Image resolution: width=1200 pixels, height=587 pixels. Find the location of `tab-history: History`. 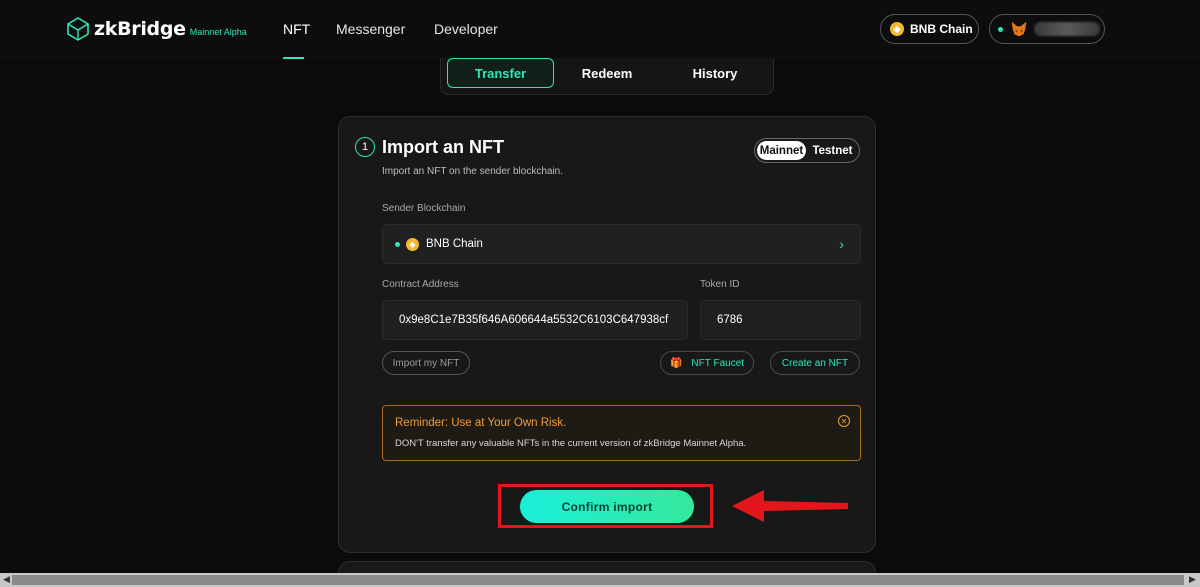

tab-history: History is located at coordinates (715, 73).